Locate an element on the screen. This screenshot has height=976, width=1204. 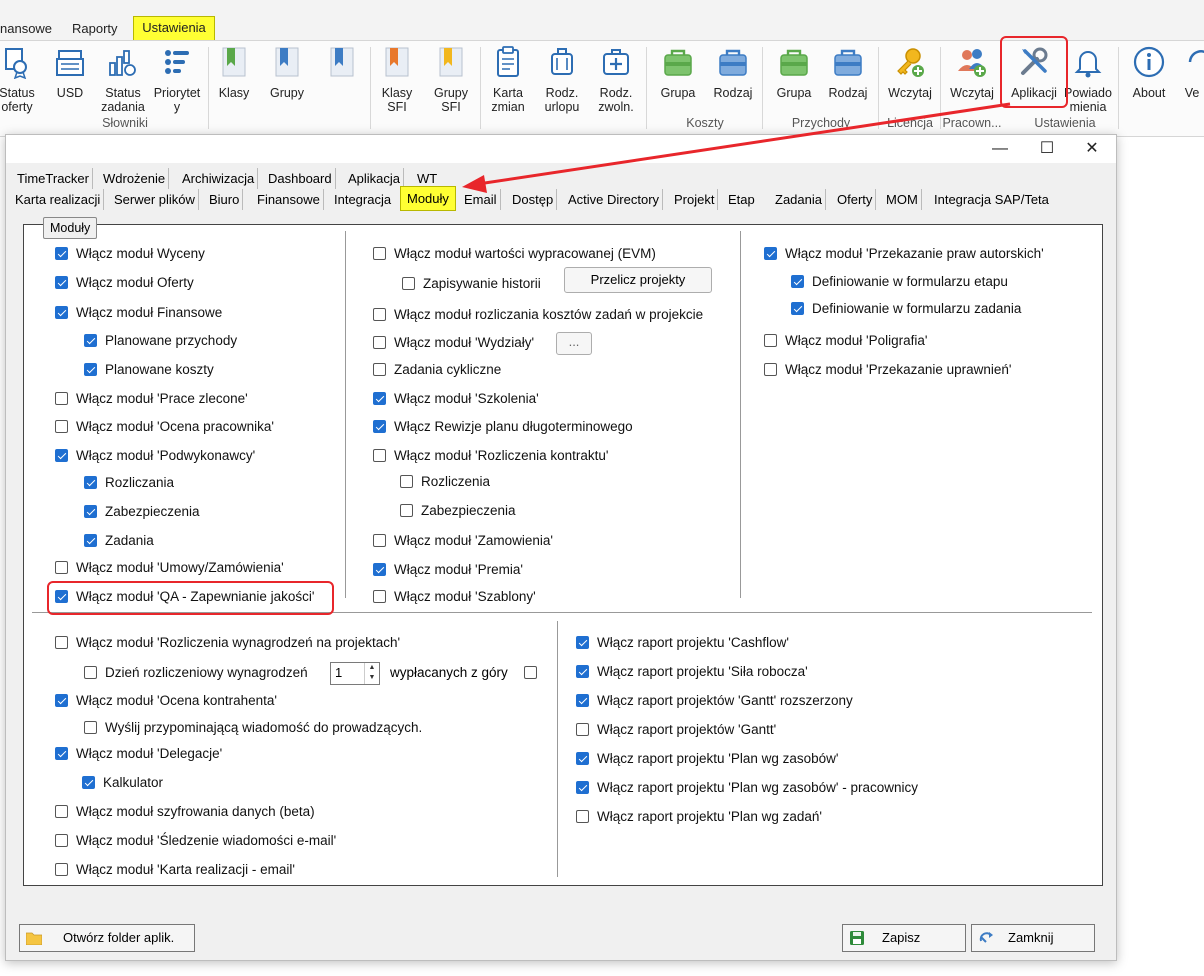
arrow-head is located at coordinates (474, 184).